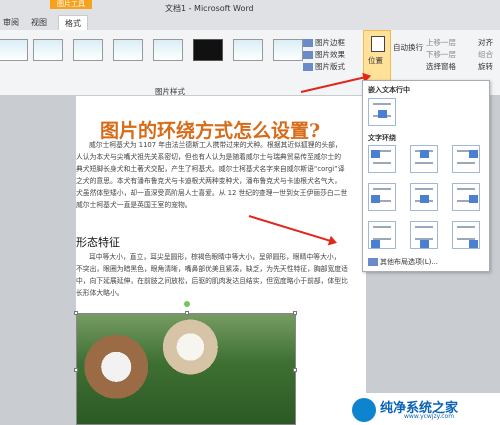  Describe the element at coordinates (308, 55) in the screenshot. I see `picture-effects-icon` at that location.